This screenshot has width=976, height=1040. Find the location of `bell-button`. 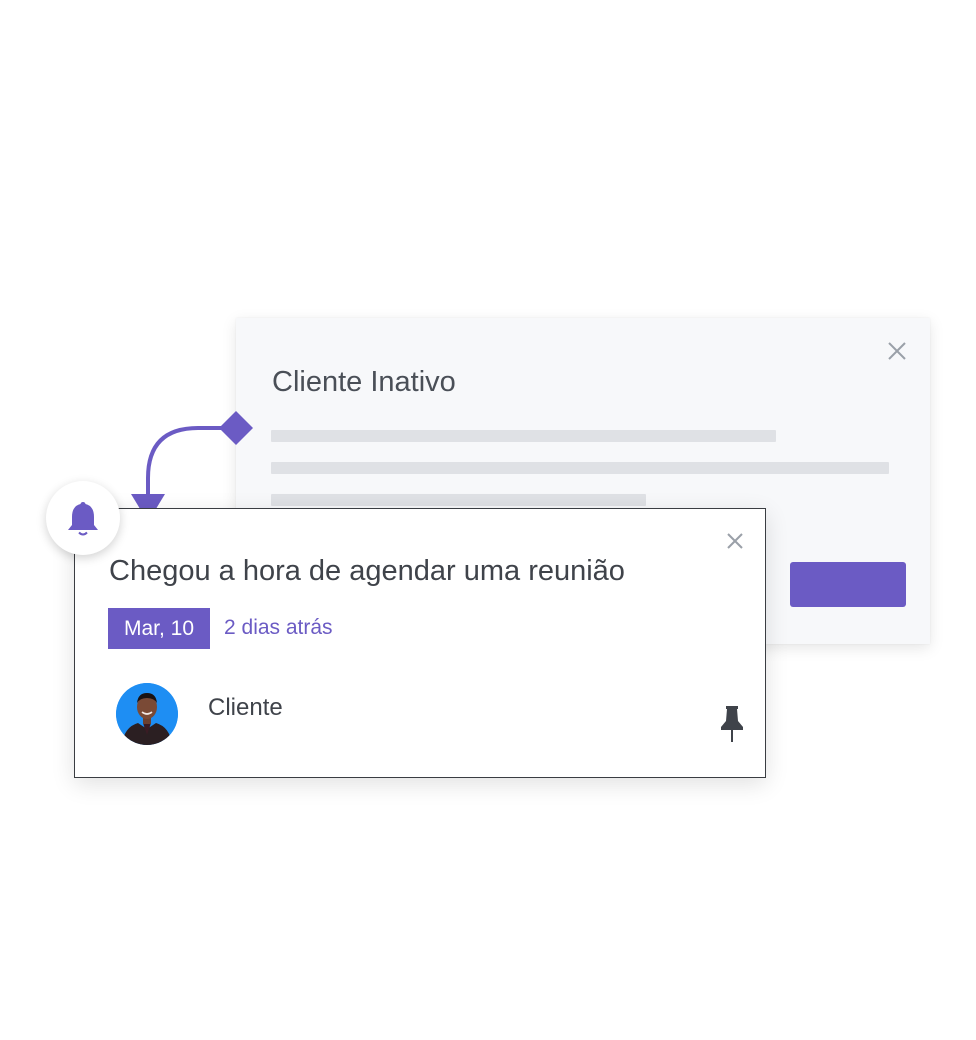

bell-button is located at coordinates (83, 518).